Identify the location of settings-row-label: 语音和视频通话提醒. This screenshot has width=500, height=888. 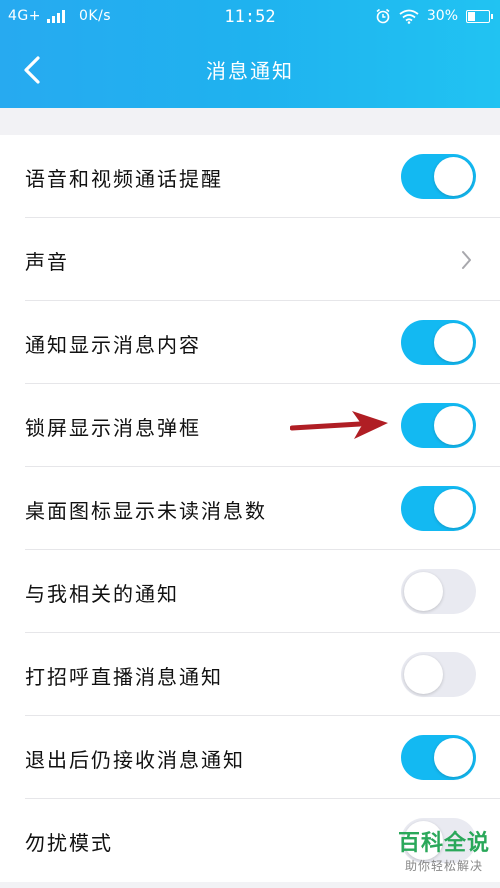
(124, 179).